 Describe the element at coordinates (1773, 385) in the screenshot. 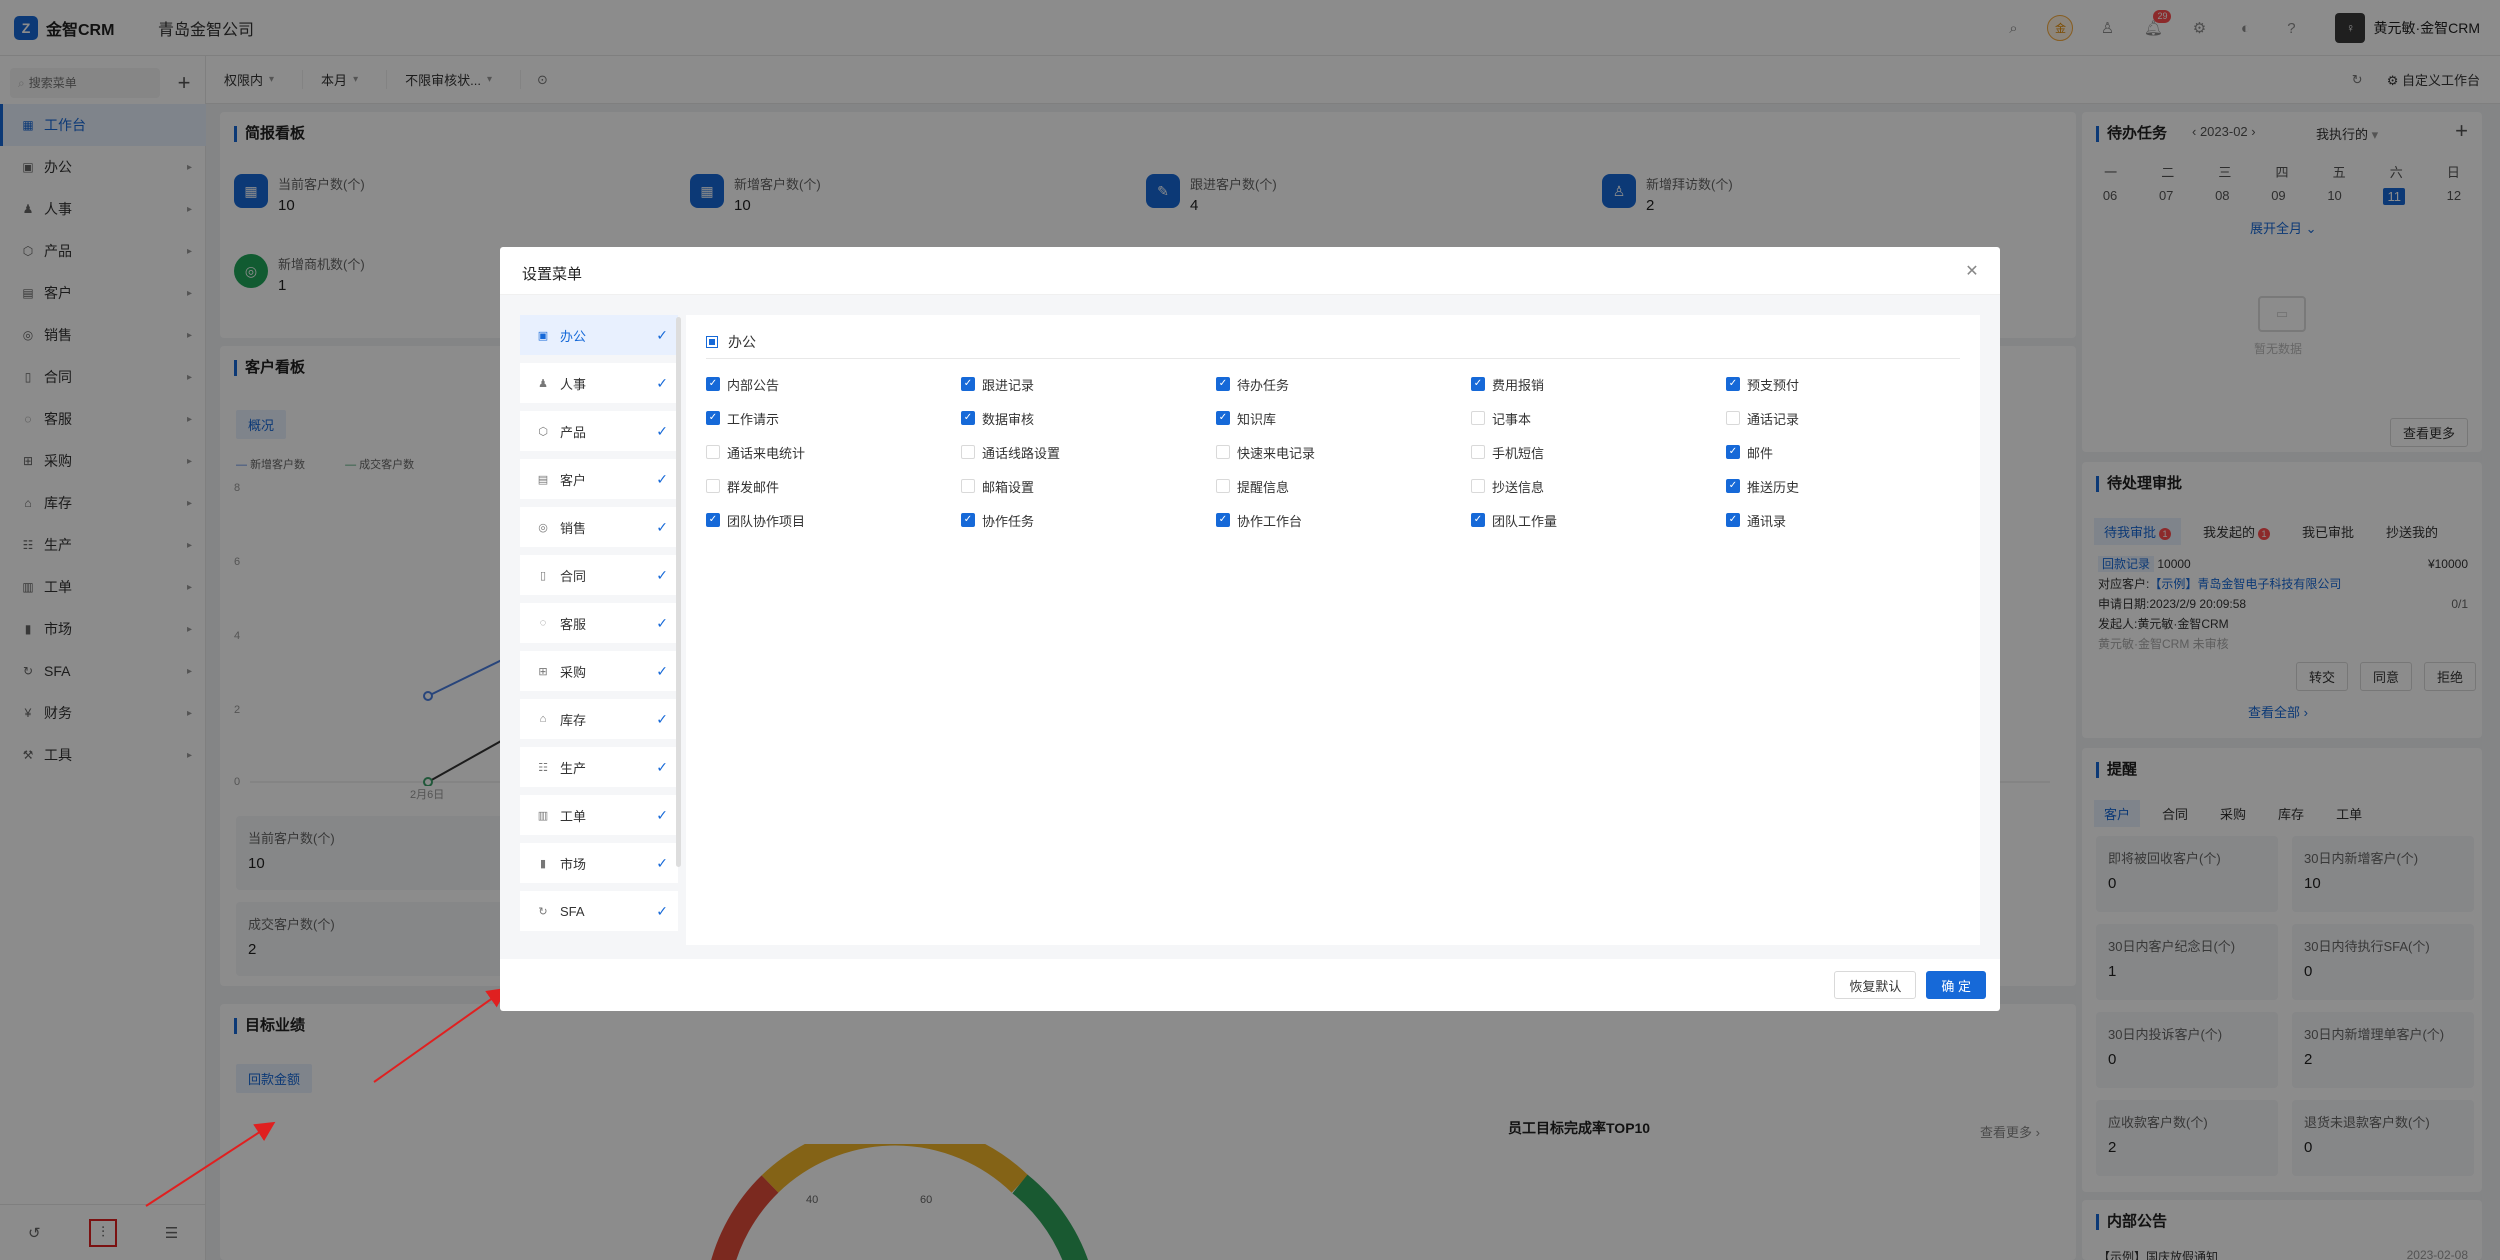

I see `option-label: 预支预付` at that location.